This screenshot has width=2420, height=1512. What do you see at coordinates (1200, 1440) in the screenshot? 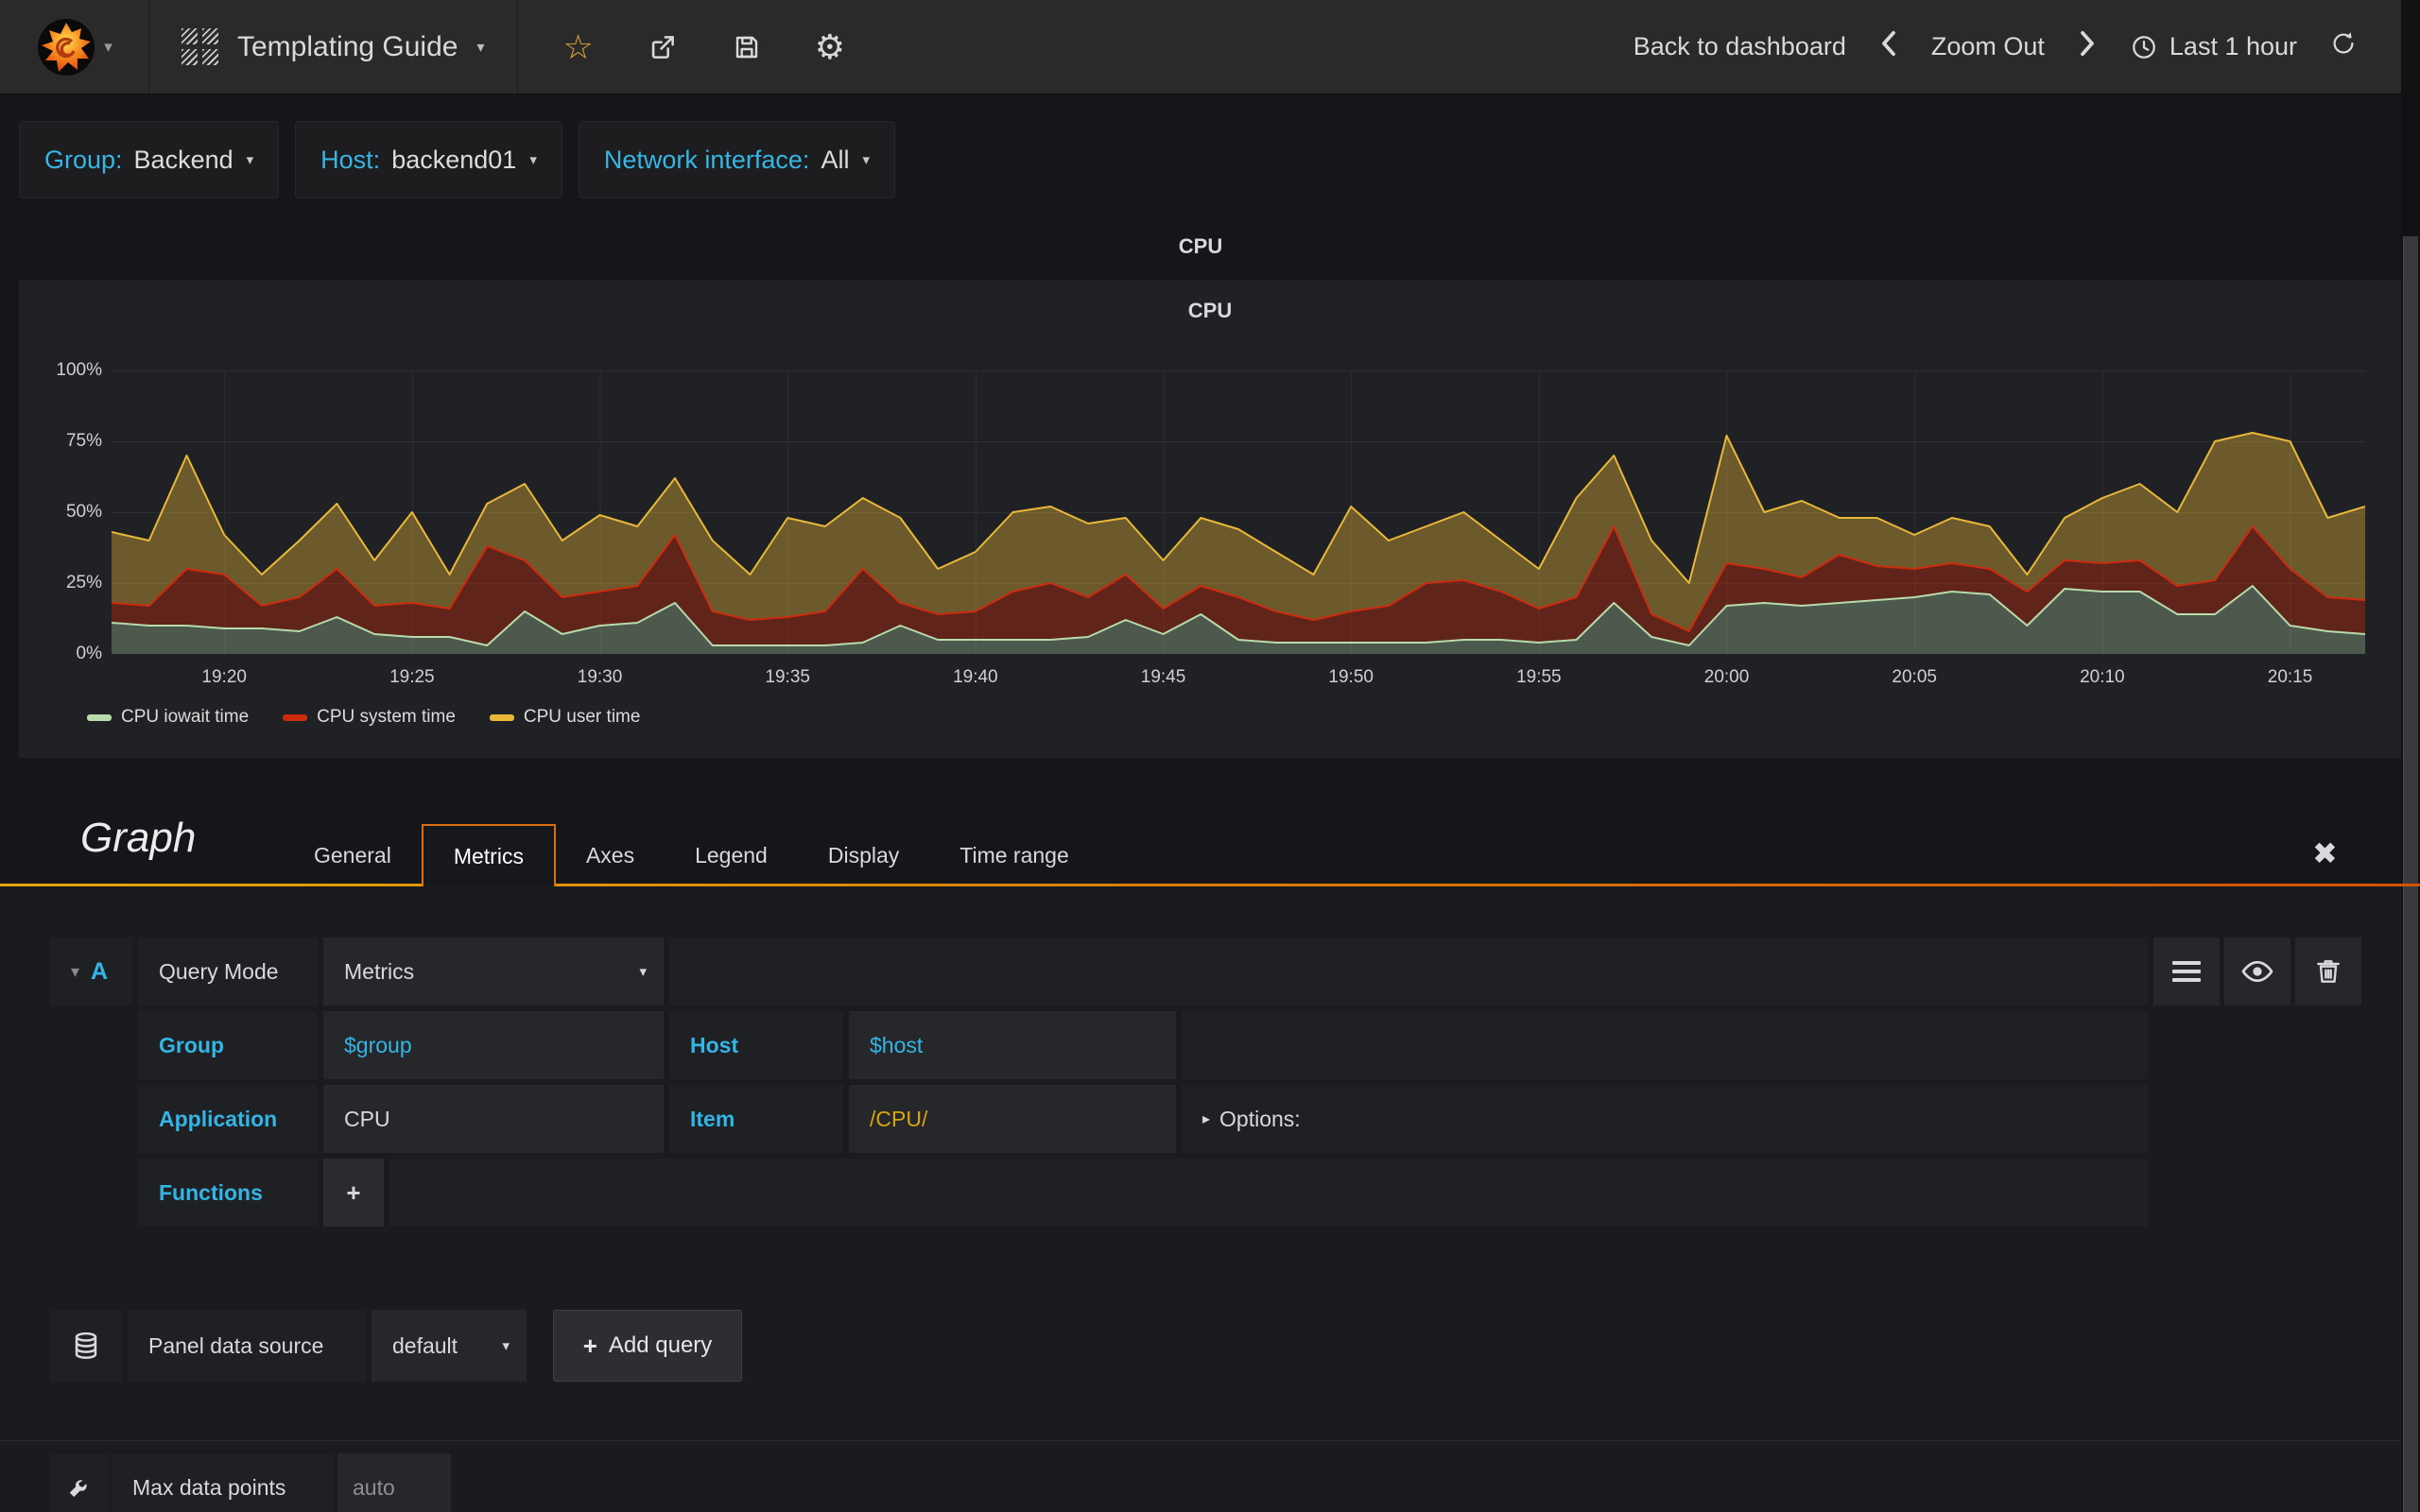
I see `section-divider` at bounding box center [1200, 1440].